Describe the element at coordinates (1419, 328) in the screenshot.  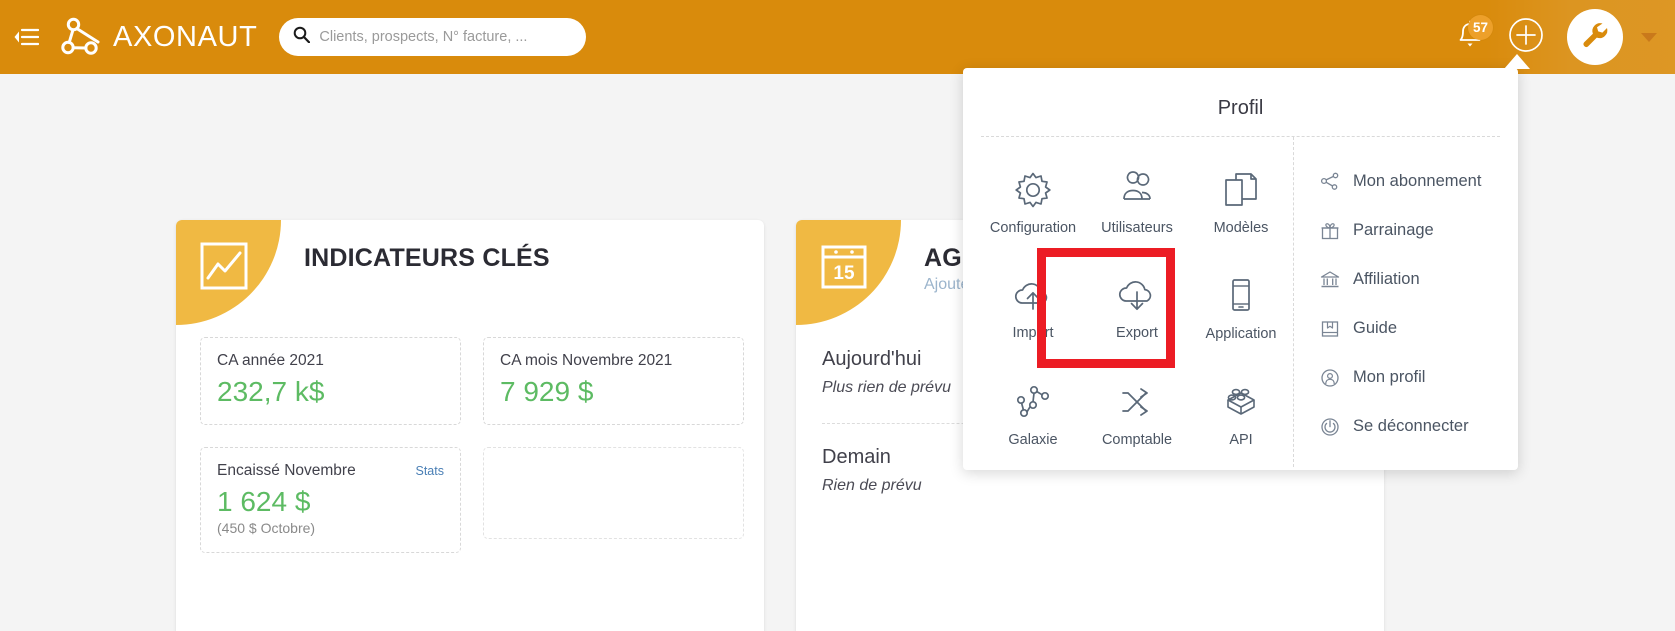
I see `menu-item-guide: Guide` at that location.